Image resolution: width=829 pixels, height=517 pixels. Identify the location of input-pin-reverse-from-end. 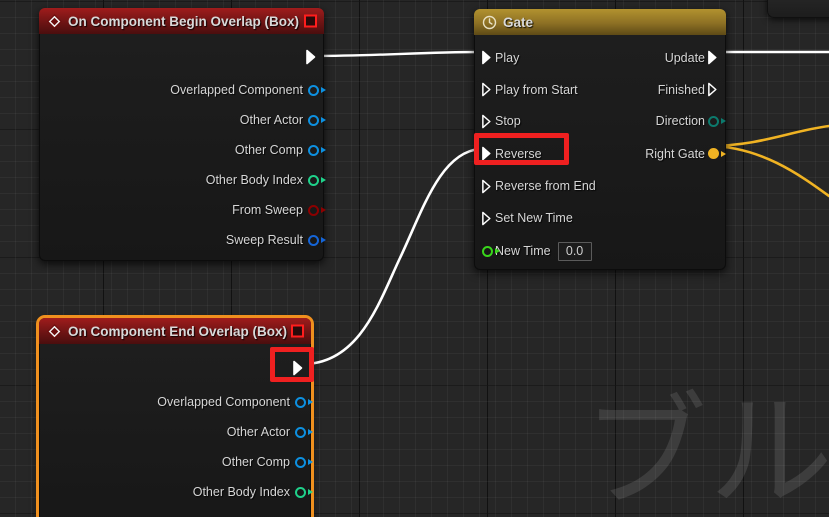
(487, 186).